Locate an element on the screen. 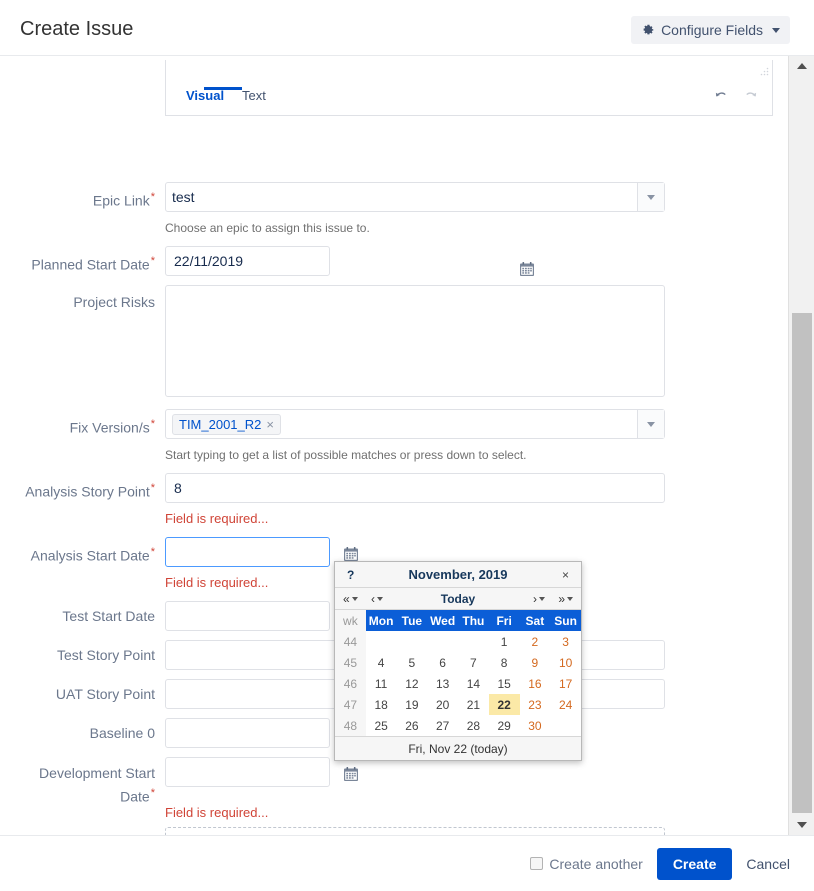 This screenshot has height=891, width=814. scrollbar-thumb is located at coordinates (802, 563).